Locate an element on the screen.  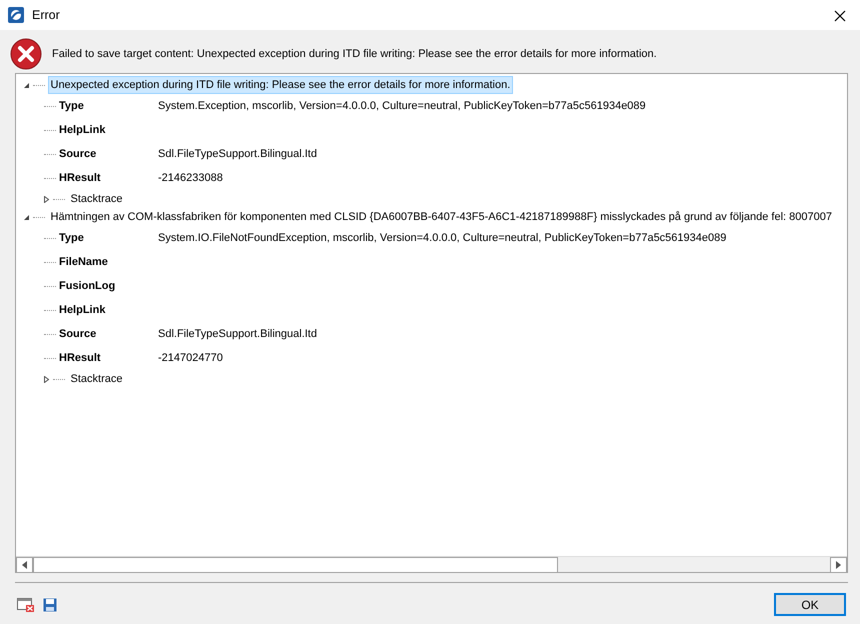
property-value: -2146233088 is located at coordinates (190, 178).